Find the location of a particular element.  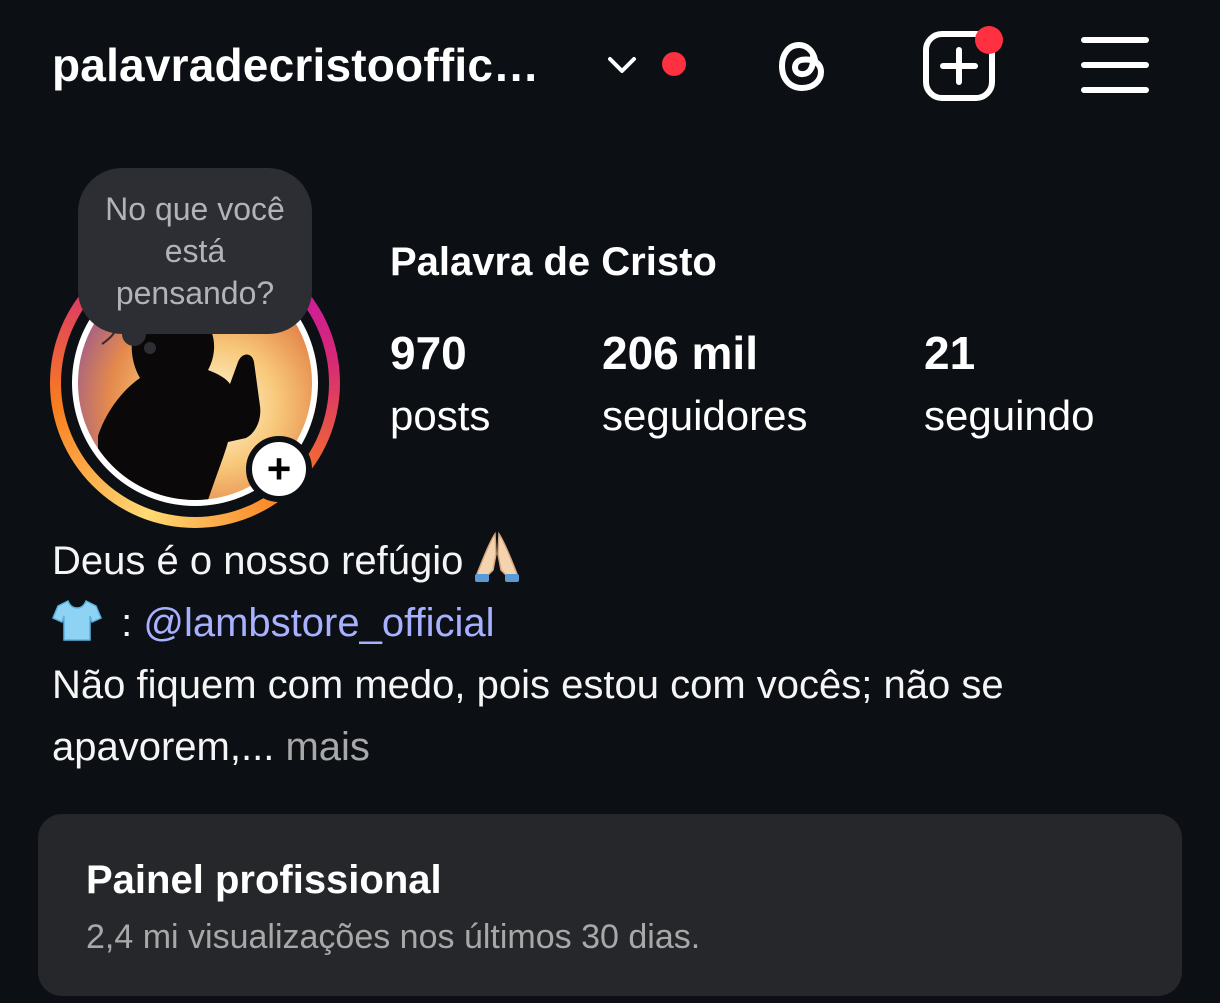

profile-display-name: Palavra de Cristo is located at coordinates (553, 262).